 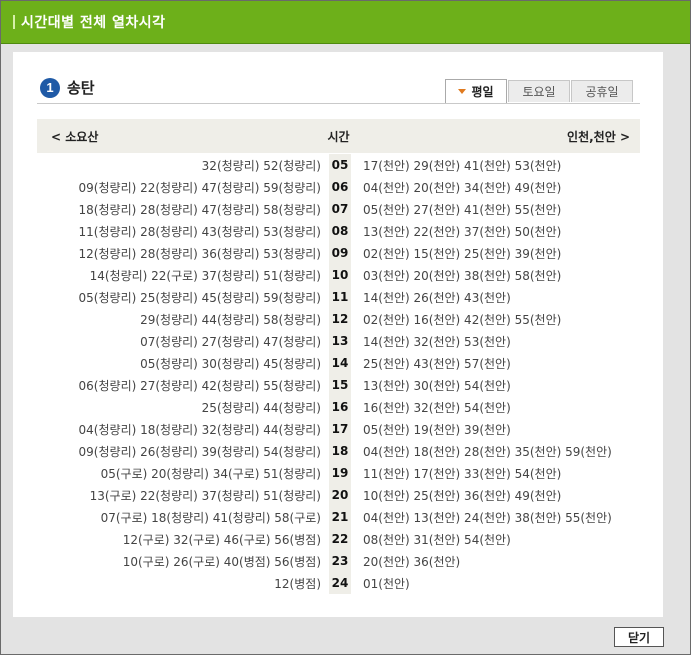 What do you see at coordinates (482, 92) in the screenshot?
I see `tab-label: 평일` at bounding box center [482, 92].